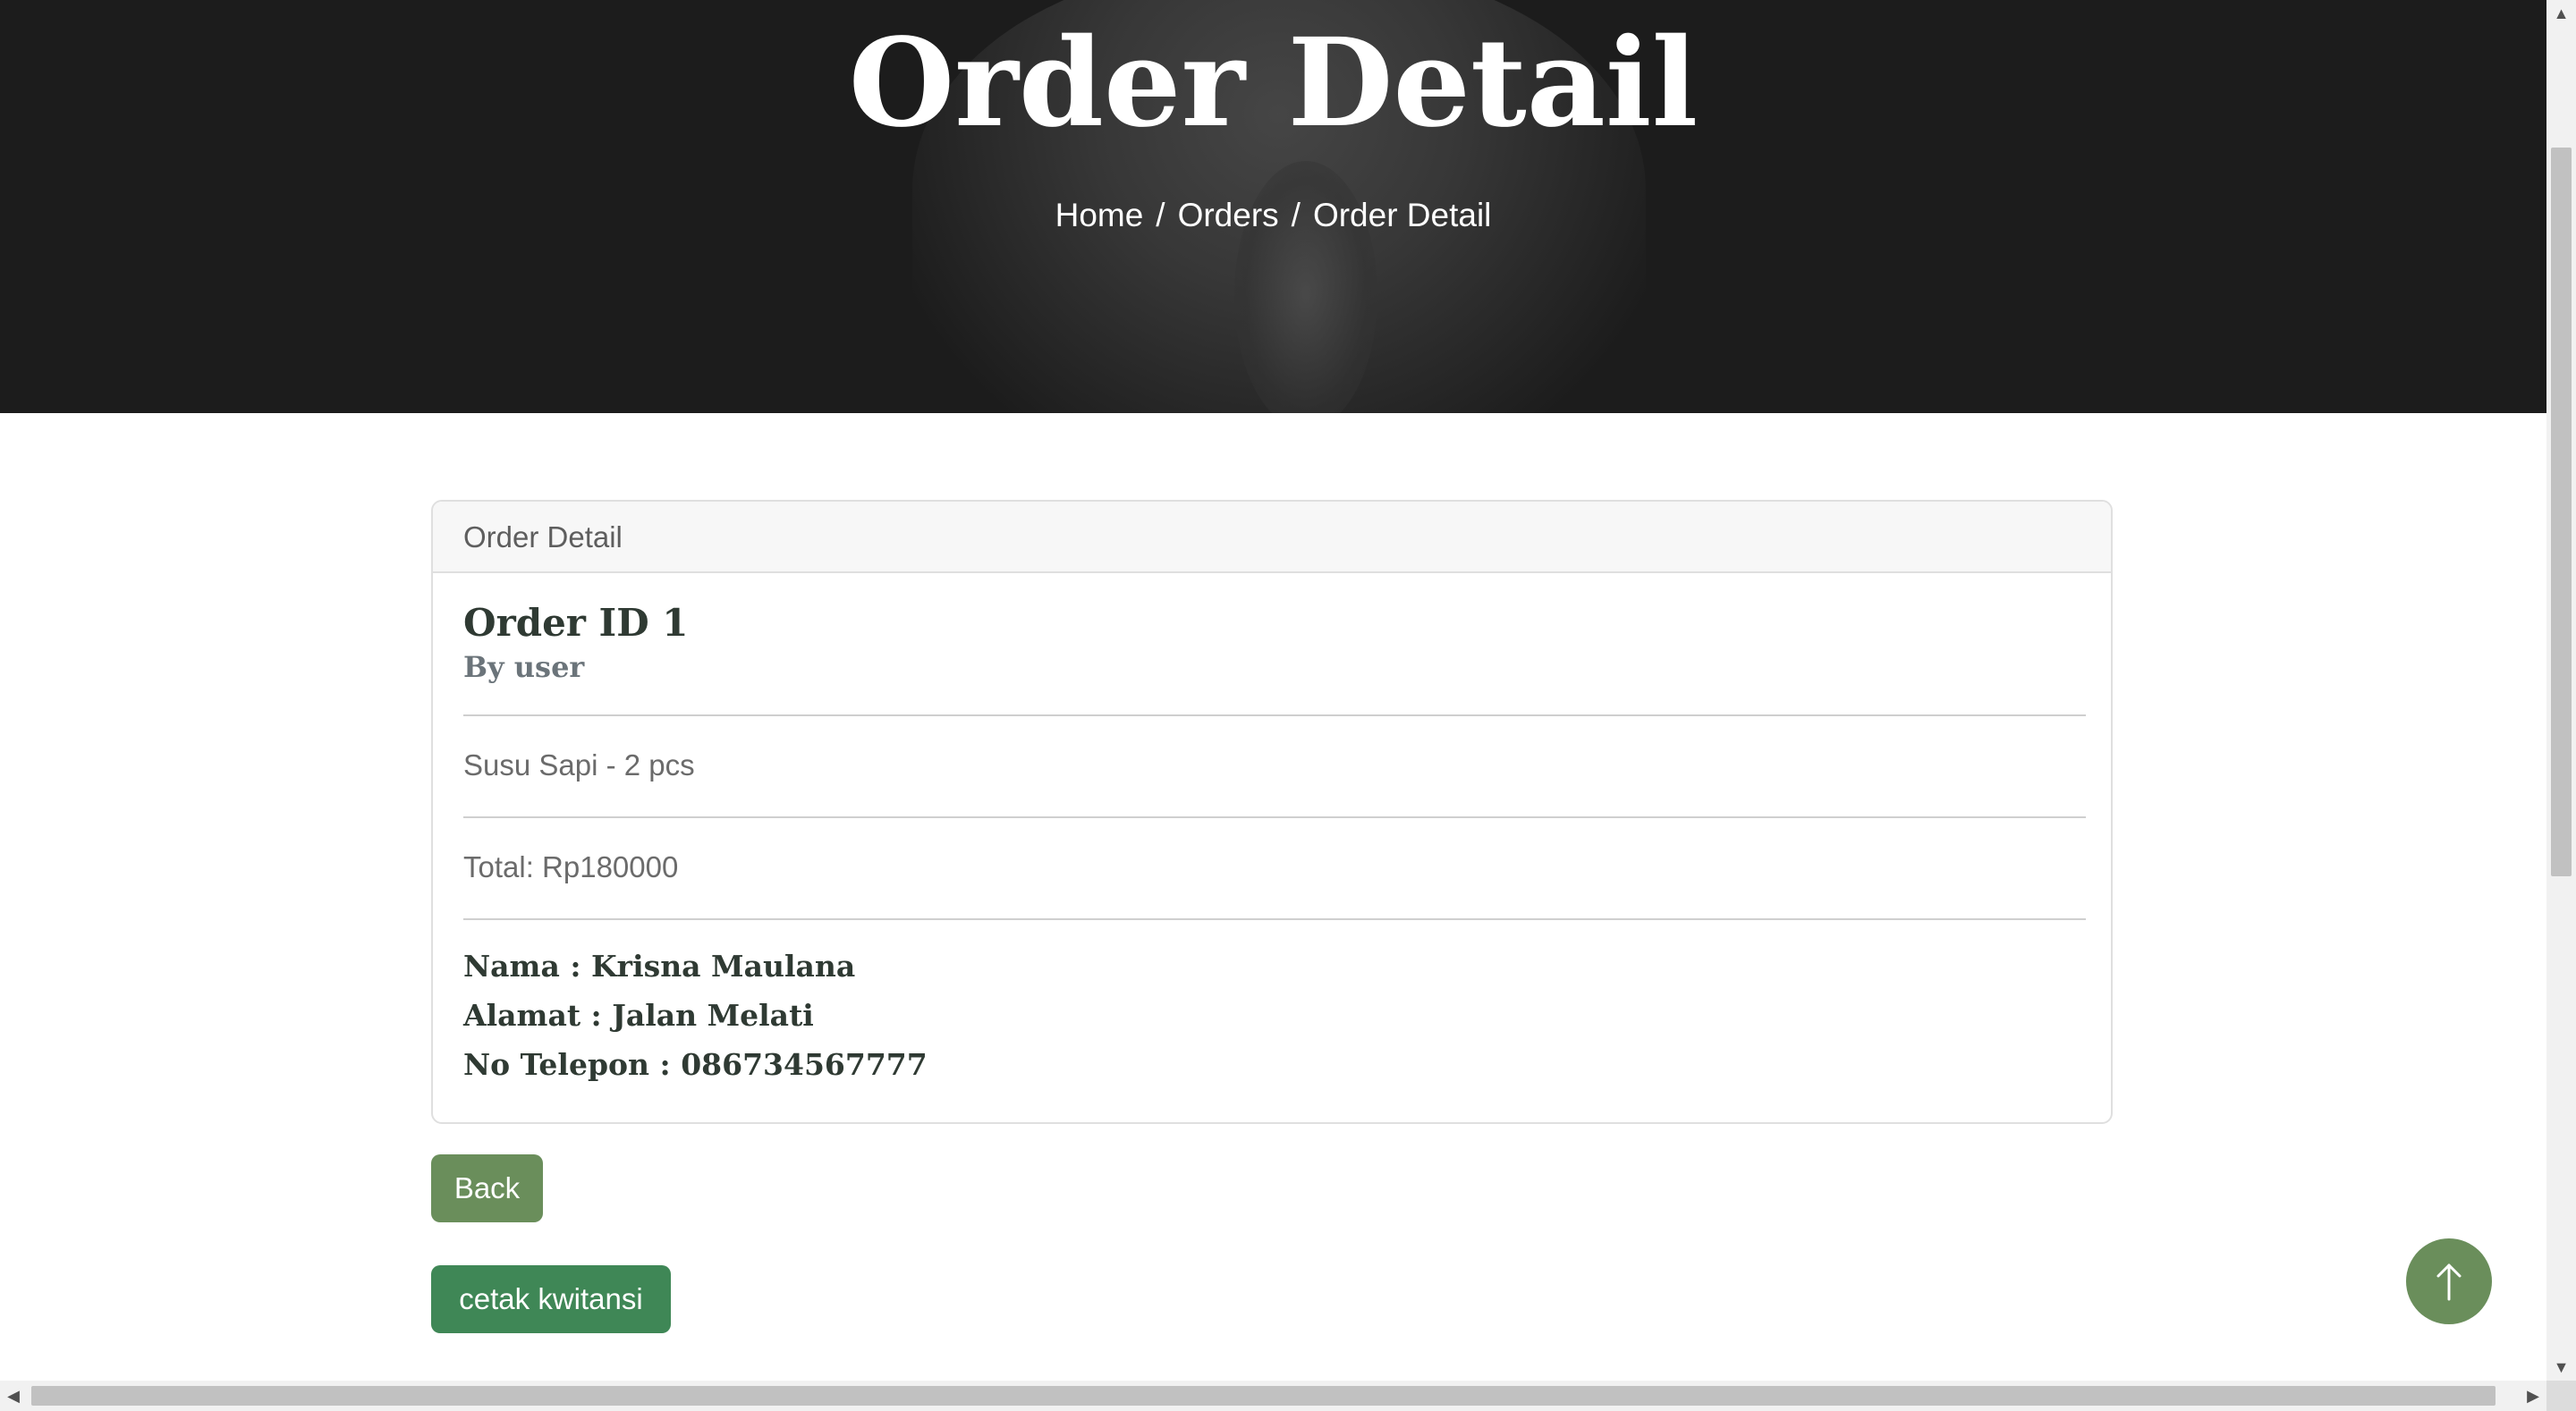  I want to click on arrow-up-icon, so click(2449, 1282).